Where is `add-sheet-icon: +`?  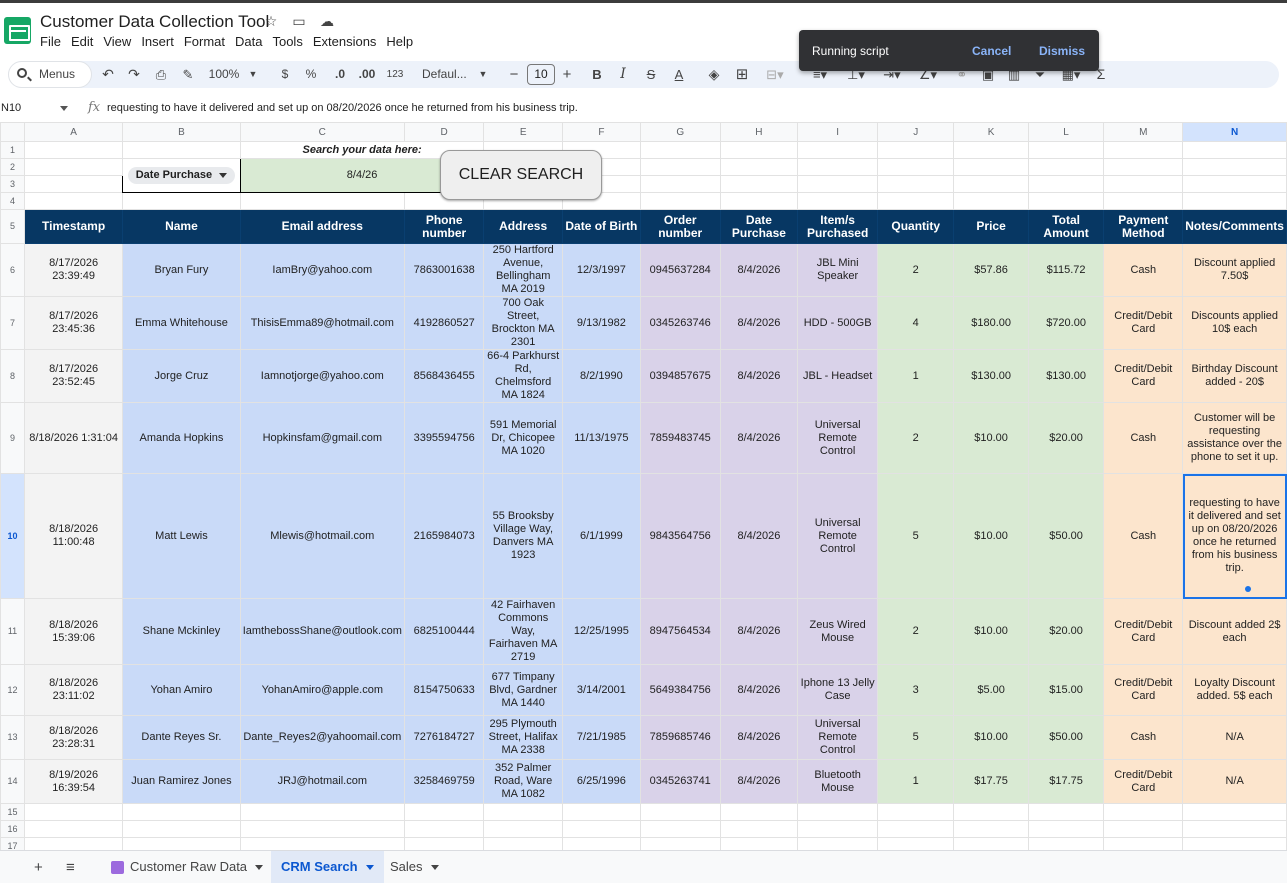
add-sheet-icon: + is located at coordinates (38, 867).